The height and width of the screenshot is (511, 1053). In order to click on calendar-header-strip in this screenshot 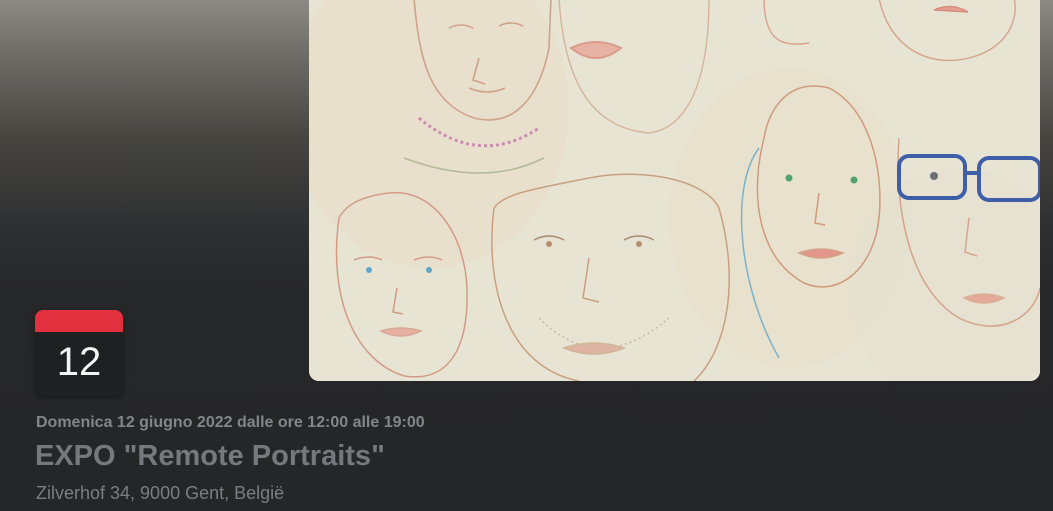, I will do `click(79, 321)`.